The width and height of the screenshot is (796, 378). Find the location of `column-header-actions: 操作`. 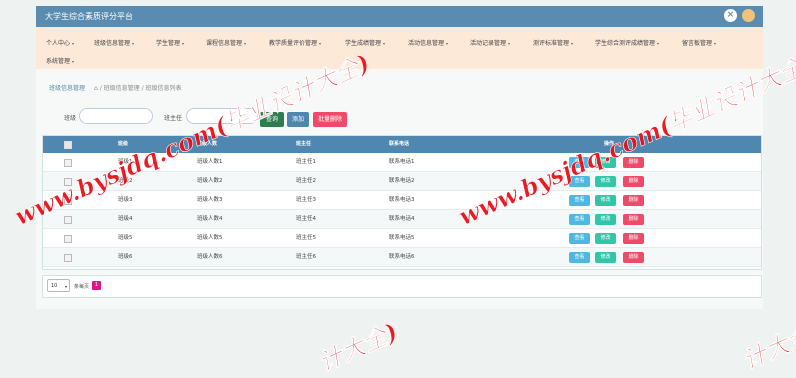

column-header-actions: 操作 is located at coordinates (609, 144).